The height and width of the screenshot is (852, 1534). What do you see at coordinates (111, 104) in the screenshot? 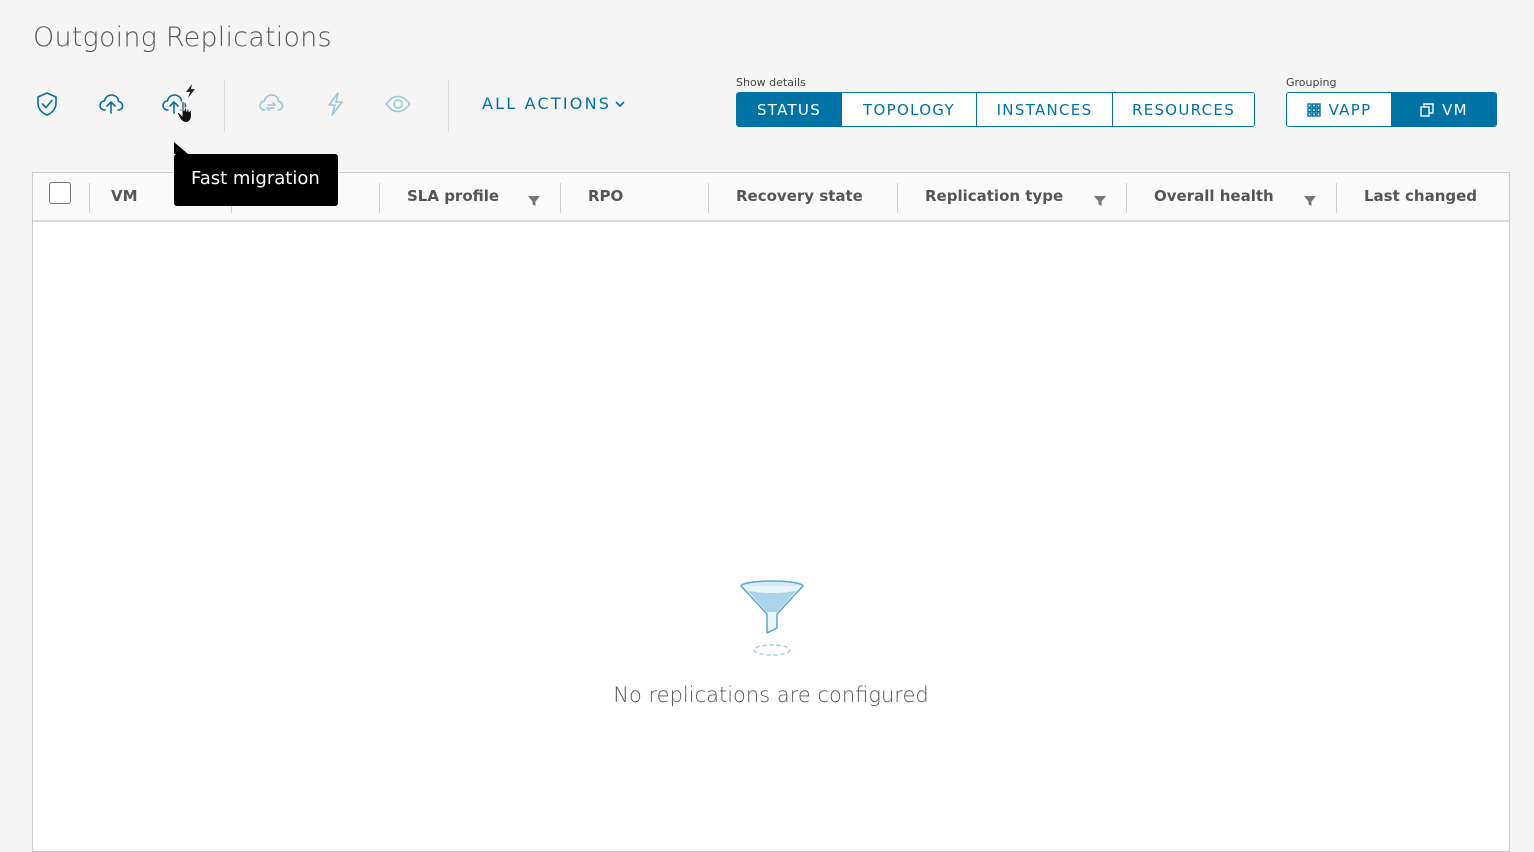
I see `cloud-upload-icon` at bounding box center [111, 104].